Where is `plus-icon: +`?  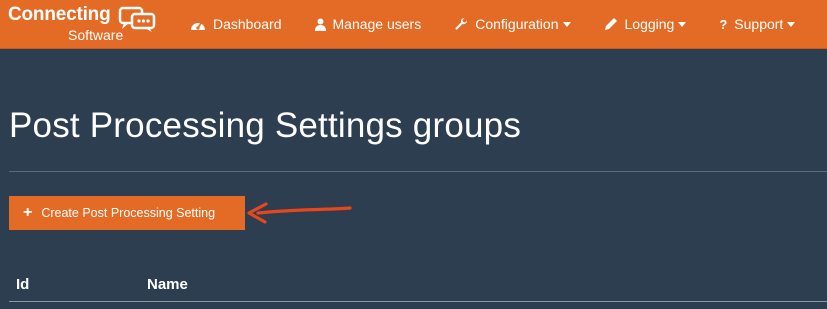
plus-icon: + is located at coordinates (28, 212).